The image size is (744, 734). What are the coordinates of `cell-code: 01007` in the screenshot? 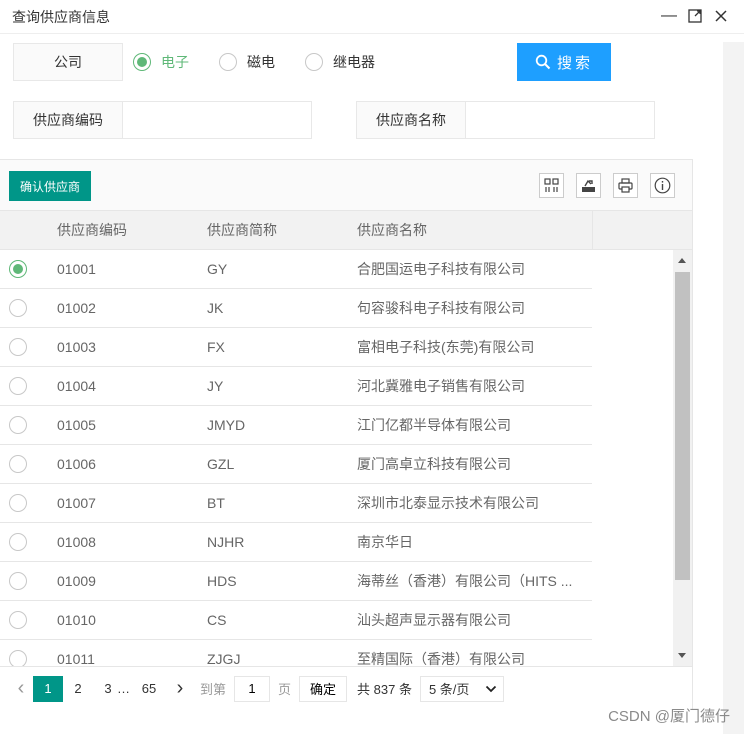 It's located at (76, 503).